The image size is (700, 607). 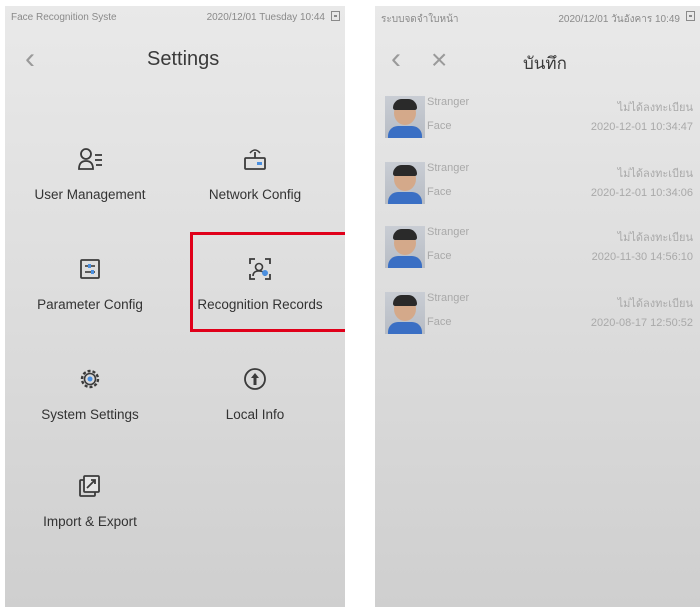 What do you see at coordinates (255, 414) in the screenshot?
I see `menu-label: Local Info` at bounding box center [255, 414].